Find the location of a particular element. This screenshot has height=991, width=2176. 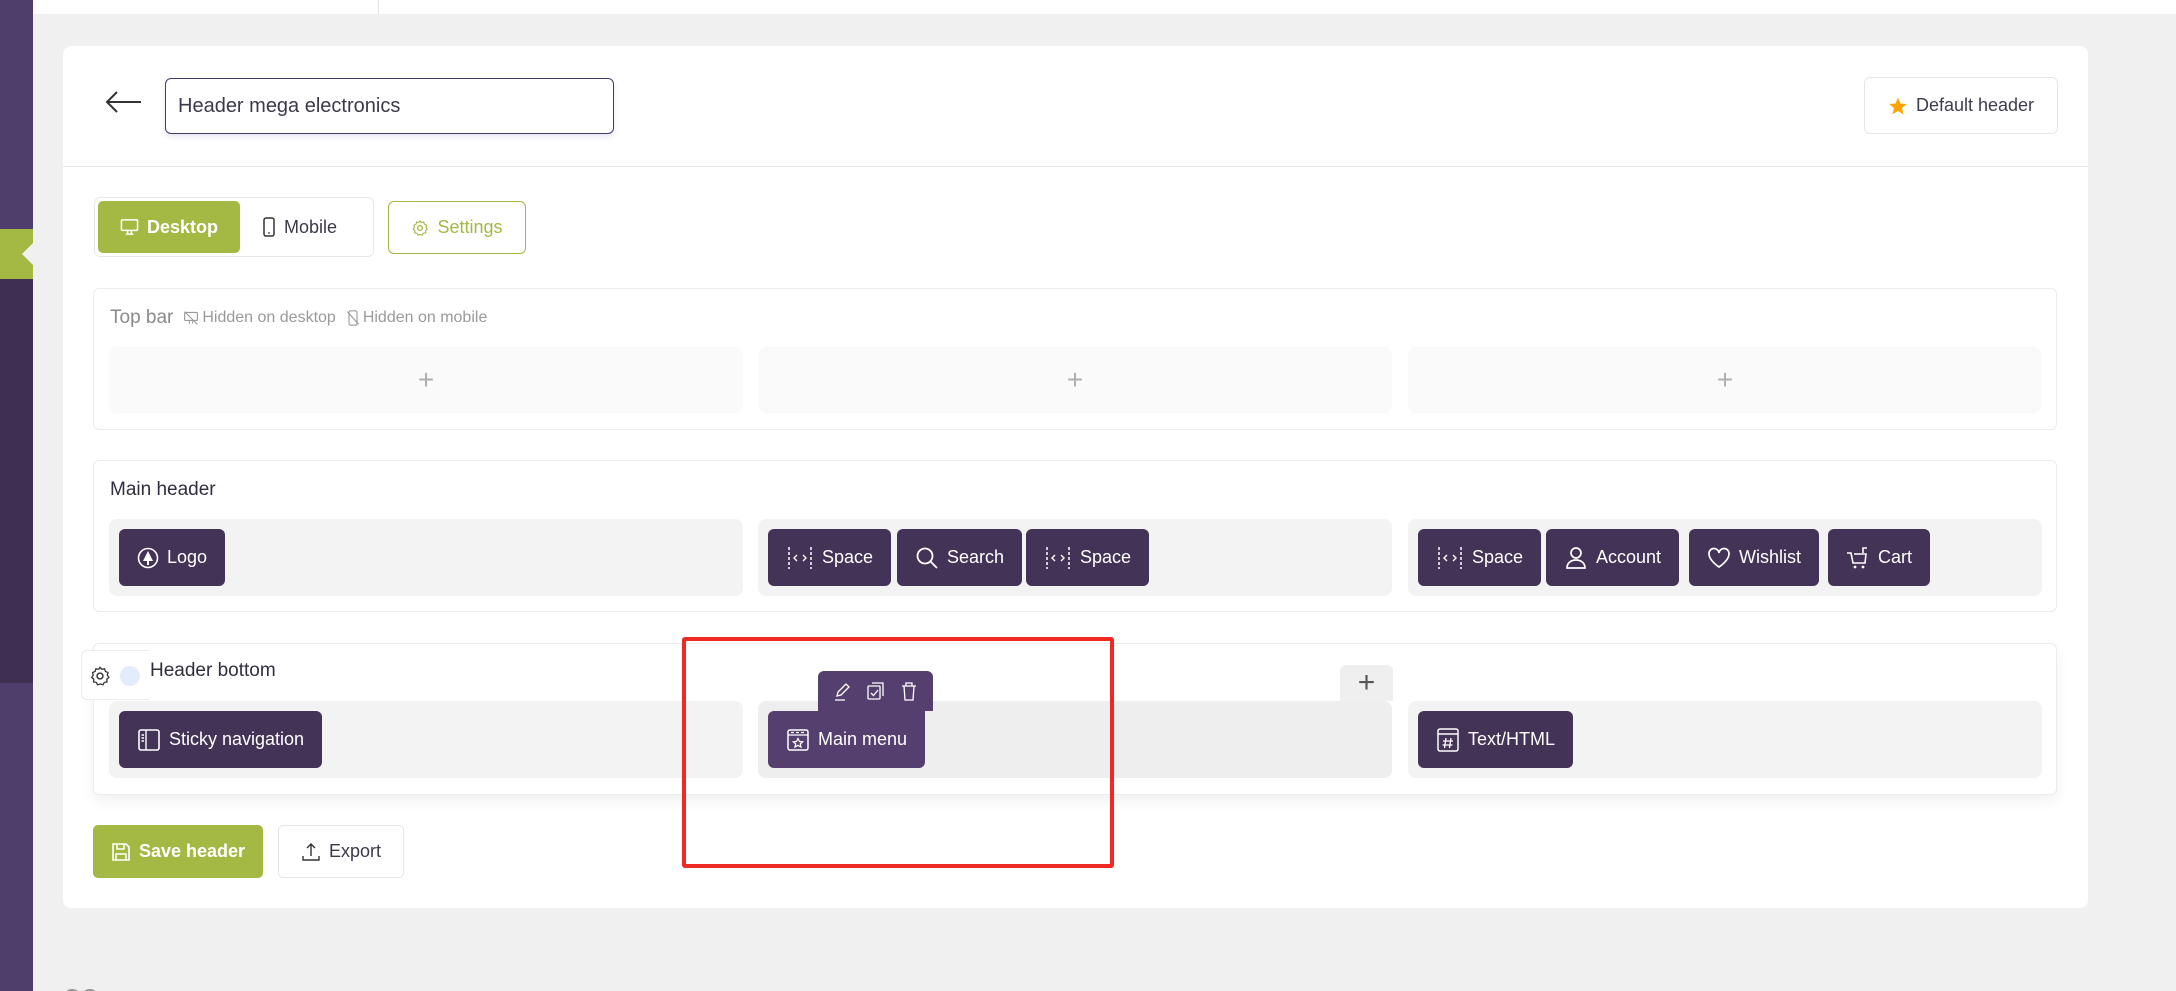

element-search: Search is located at coordinates (960, 557).